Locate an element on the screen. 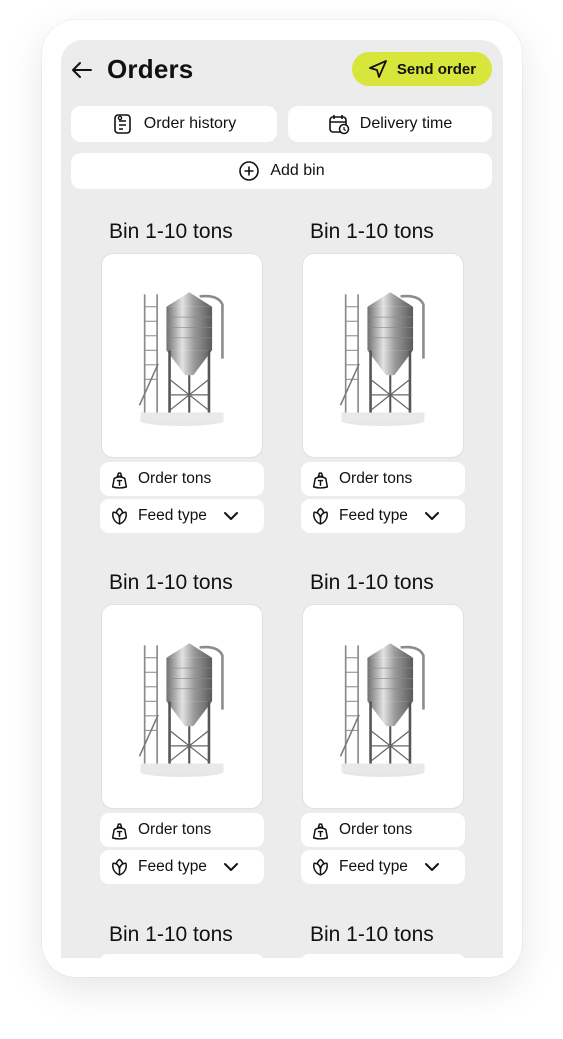 Image resolution: width=563 pixels, height=1039 pixels. page-title: Orders is located at coordinates (150, 69).